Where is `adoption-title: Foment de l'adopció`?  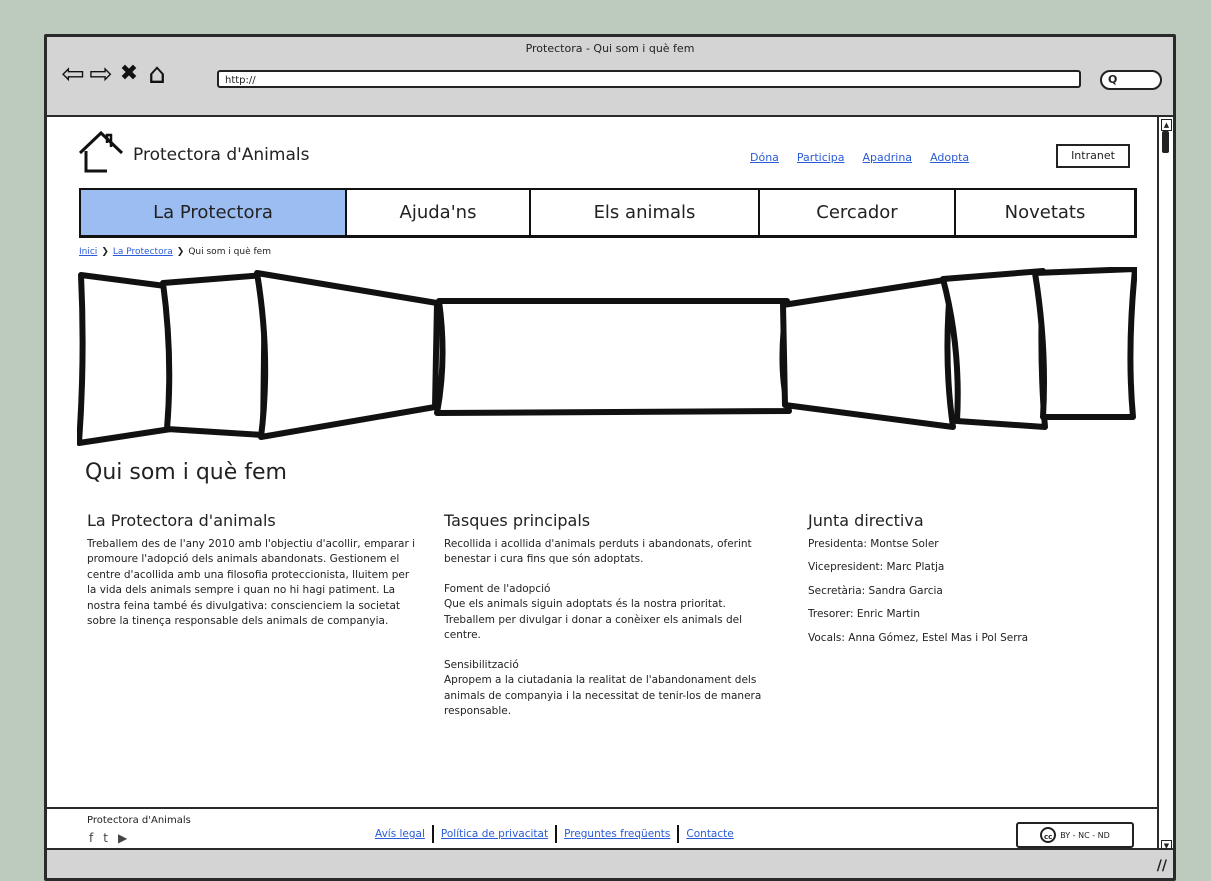 adoption-title: Foment de l'adopció is located at coordinates (497, 588).